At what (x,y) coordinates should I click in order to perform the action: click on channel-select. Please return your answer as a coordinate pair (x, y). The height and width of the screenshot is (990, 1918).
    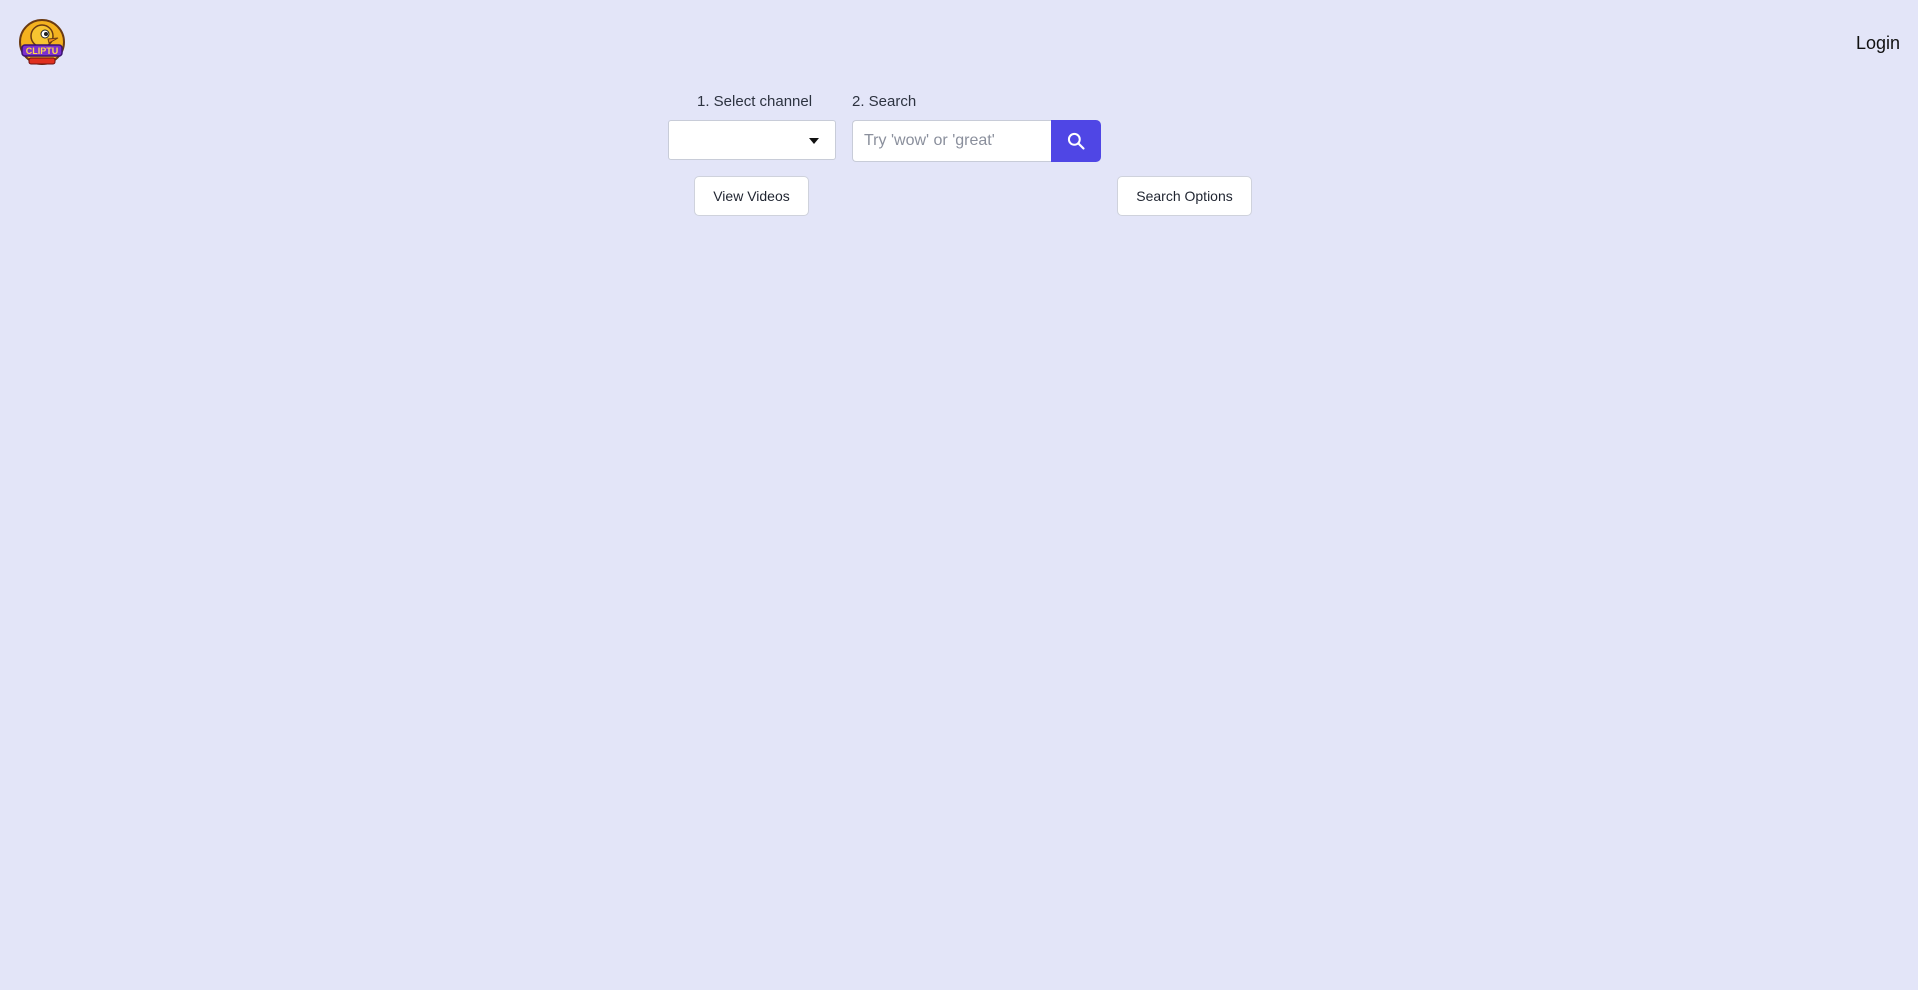
    Looking at the image, I should click on (752, 140).